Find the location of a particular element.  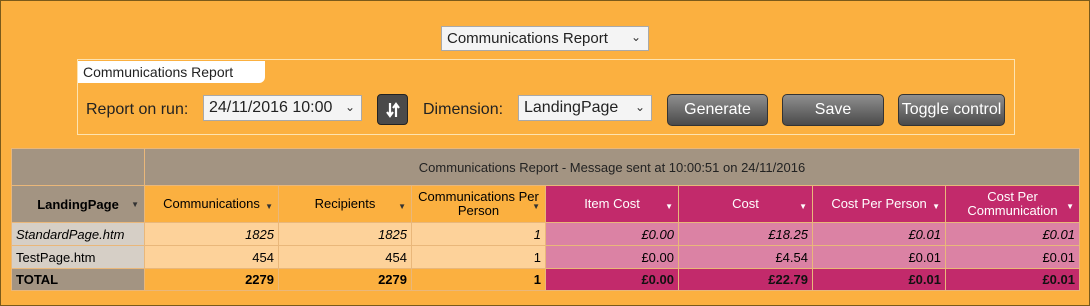

column-header: Cost Per Communication ▼ is located at coordinates (1012, 204).